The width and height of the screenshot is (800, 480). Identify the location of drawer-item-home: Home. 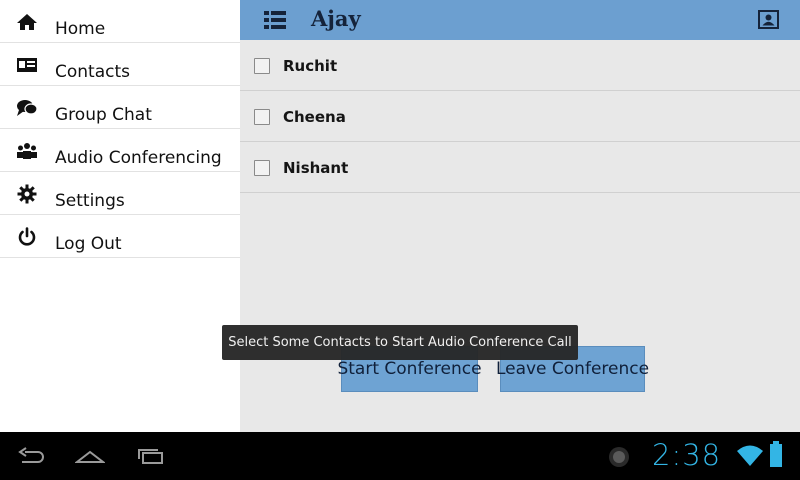
(120, 21).